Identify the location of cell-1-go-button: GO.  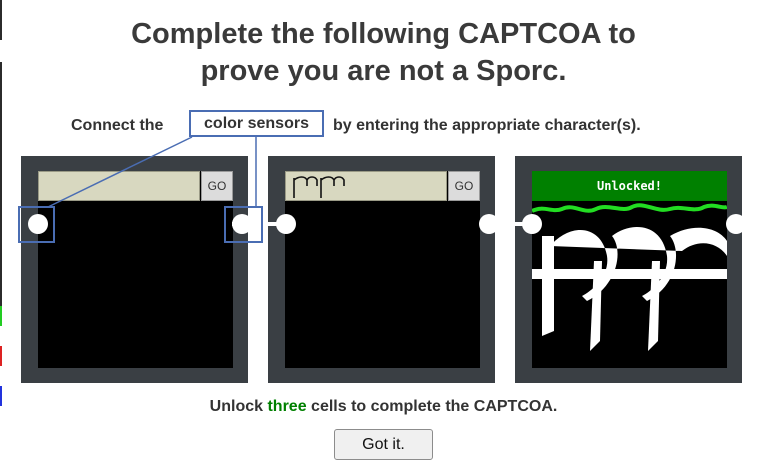
(217, 186).